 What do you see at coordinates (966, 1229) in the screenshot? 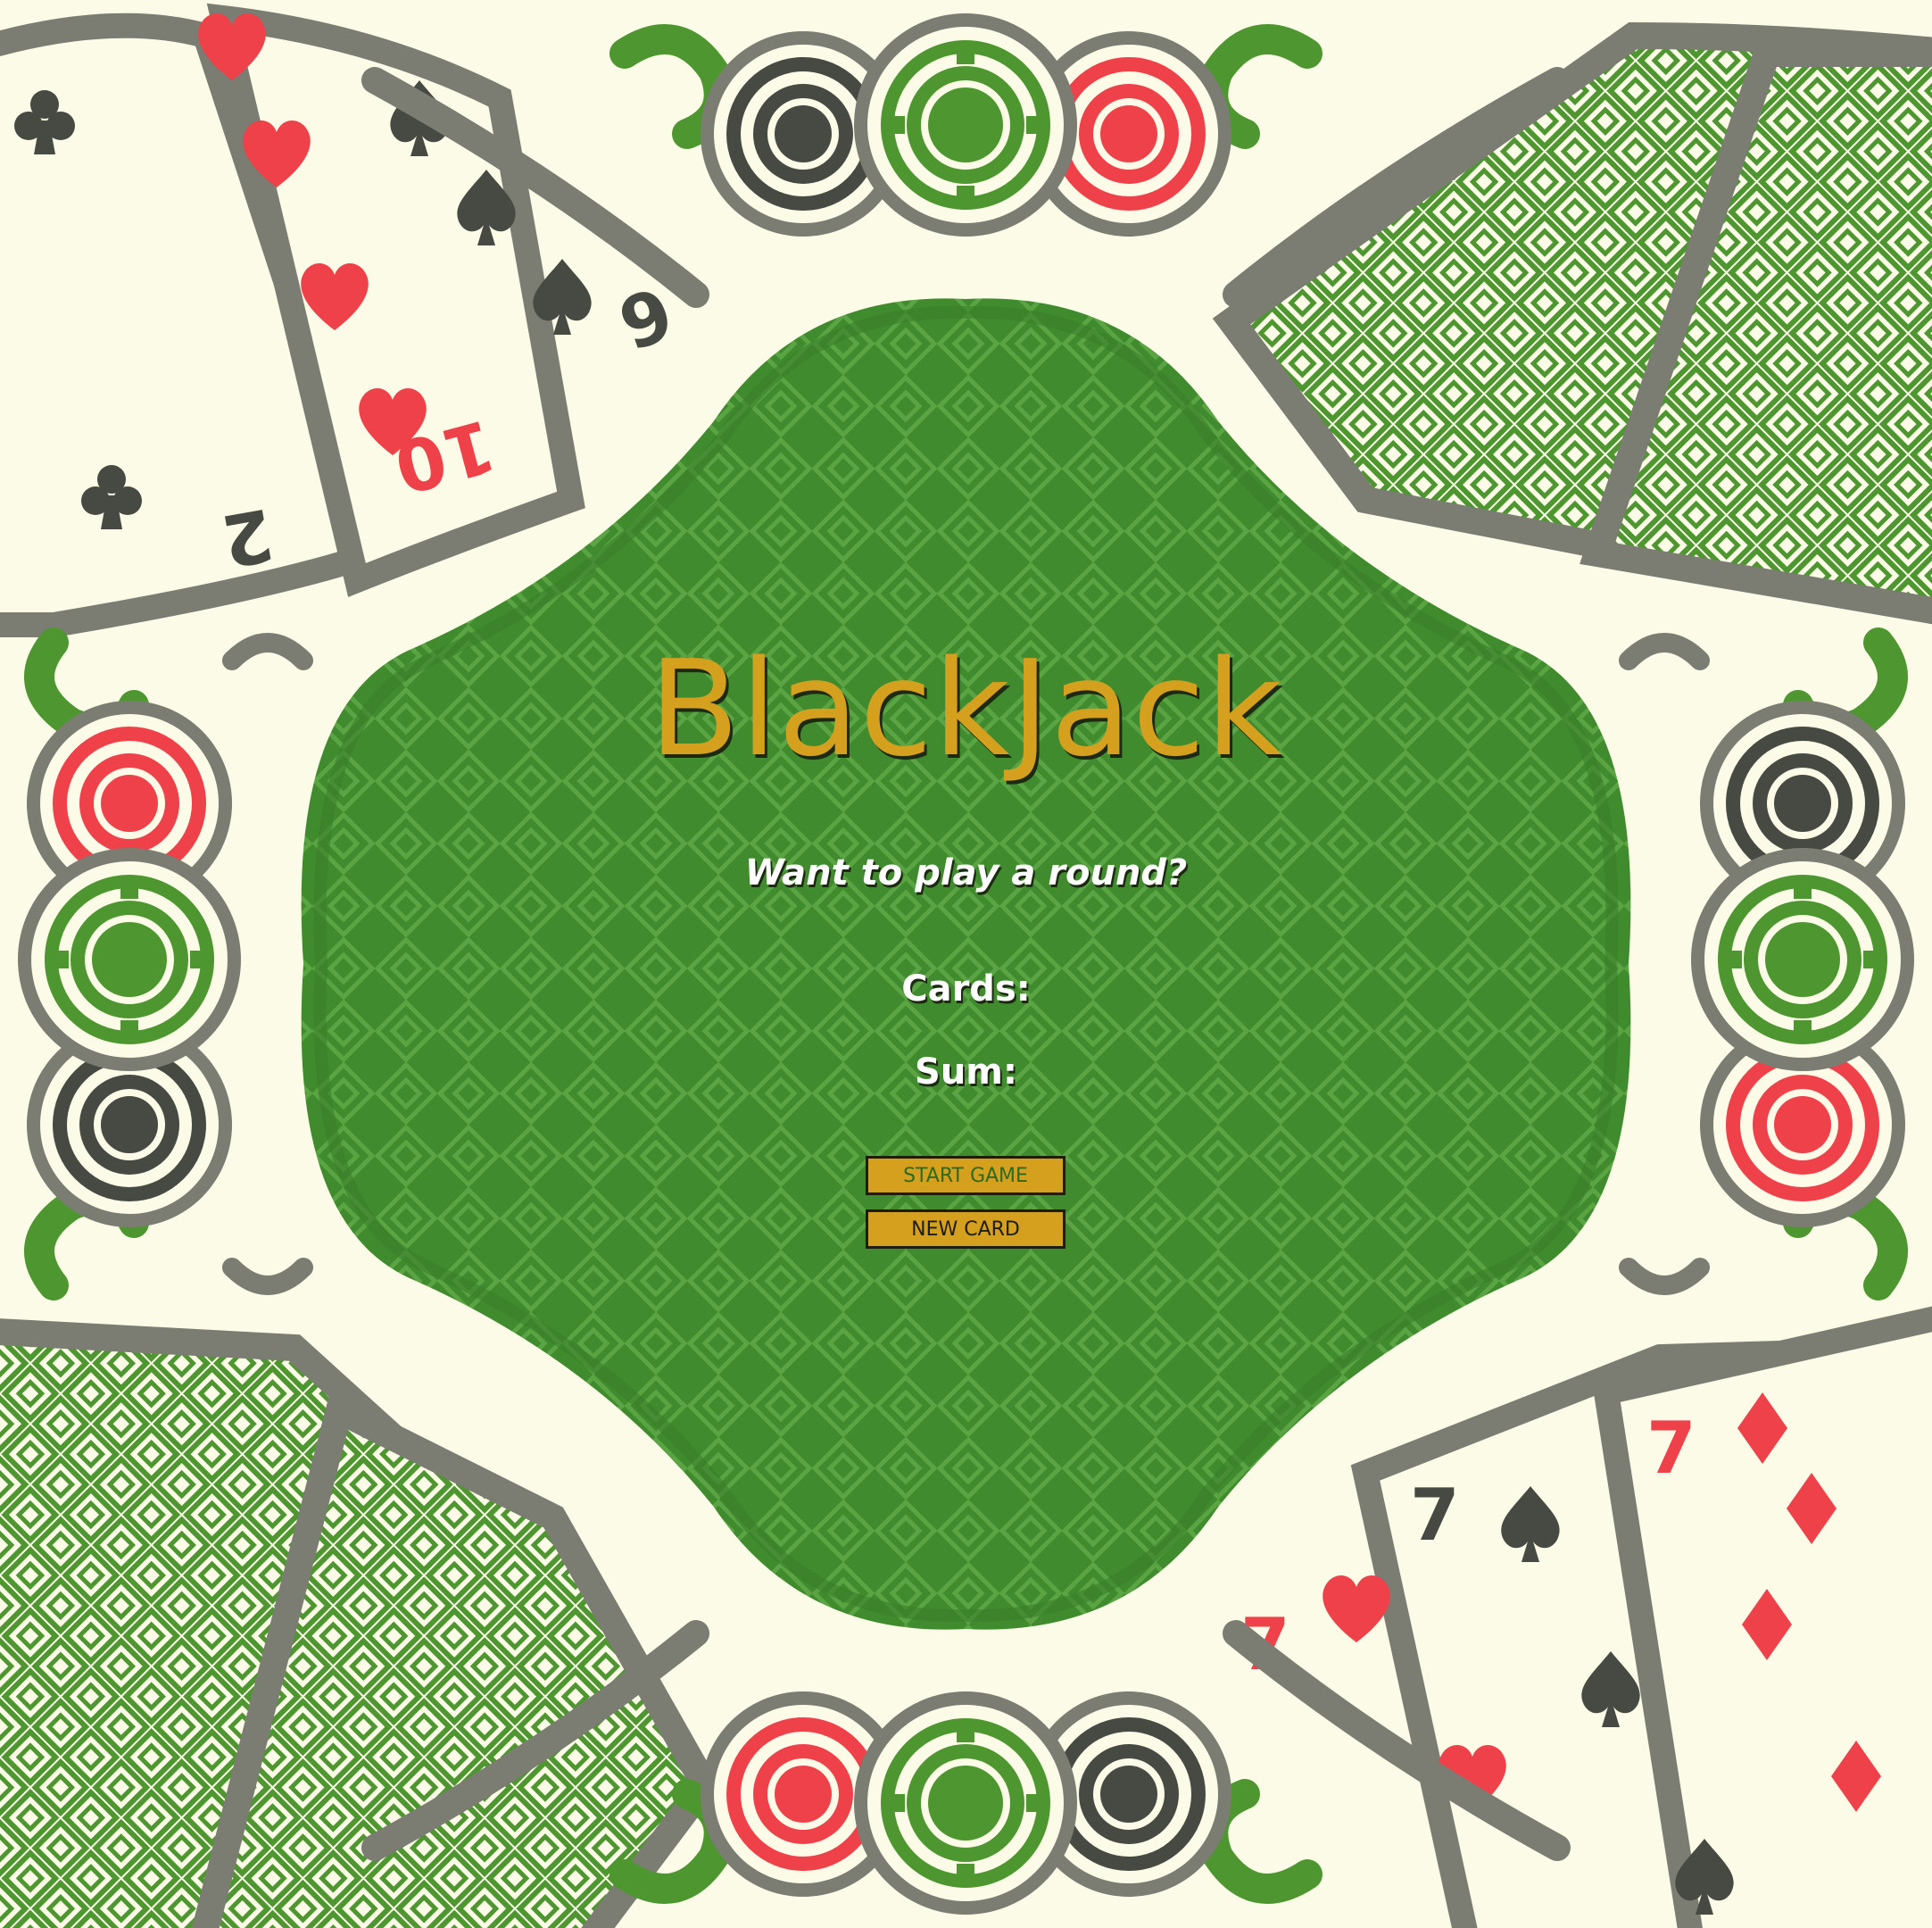
I see `new-card-button: NEW CARD` at bounding box center [966, 1229].